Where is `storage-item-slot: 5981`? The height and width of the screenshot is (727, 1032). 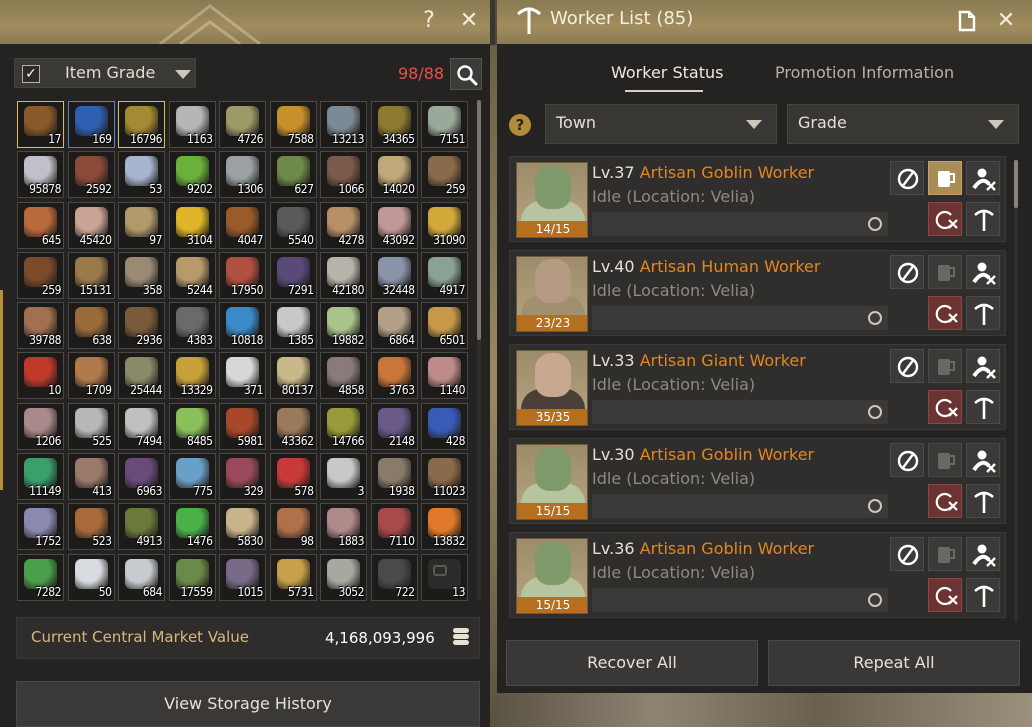
storage-item-slot: 5981 is located at coordinates (242, 426).